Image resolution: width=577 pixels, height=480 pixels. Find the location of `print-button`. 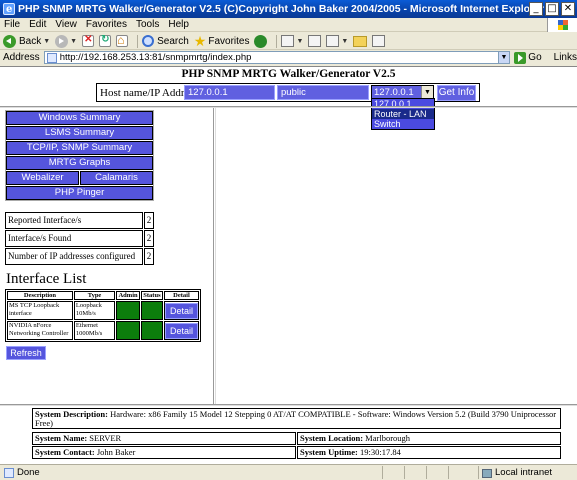

print-button is located at coordinates (315, 41).